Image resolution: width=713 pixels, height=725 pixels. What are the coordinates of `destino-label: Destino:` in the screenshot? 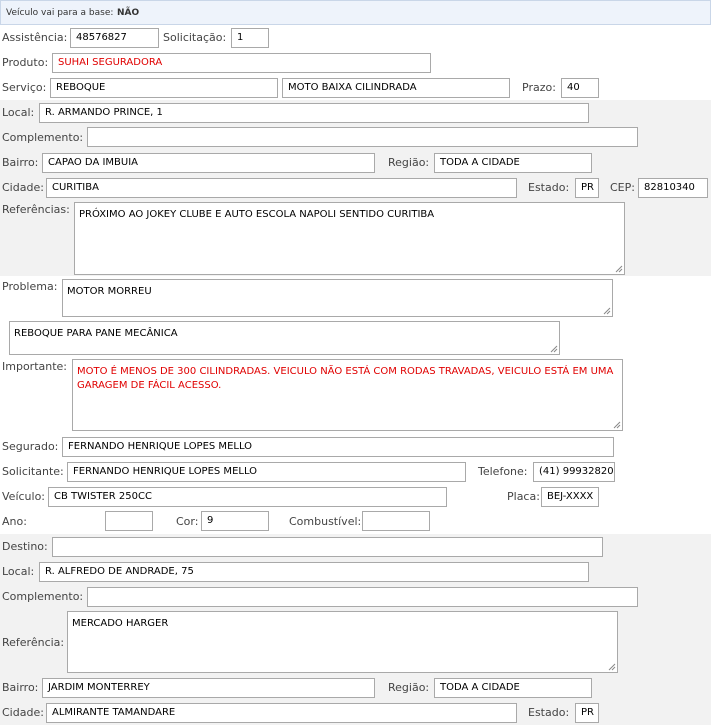 It's located at (25, 546).